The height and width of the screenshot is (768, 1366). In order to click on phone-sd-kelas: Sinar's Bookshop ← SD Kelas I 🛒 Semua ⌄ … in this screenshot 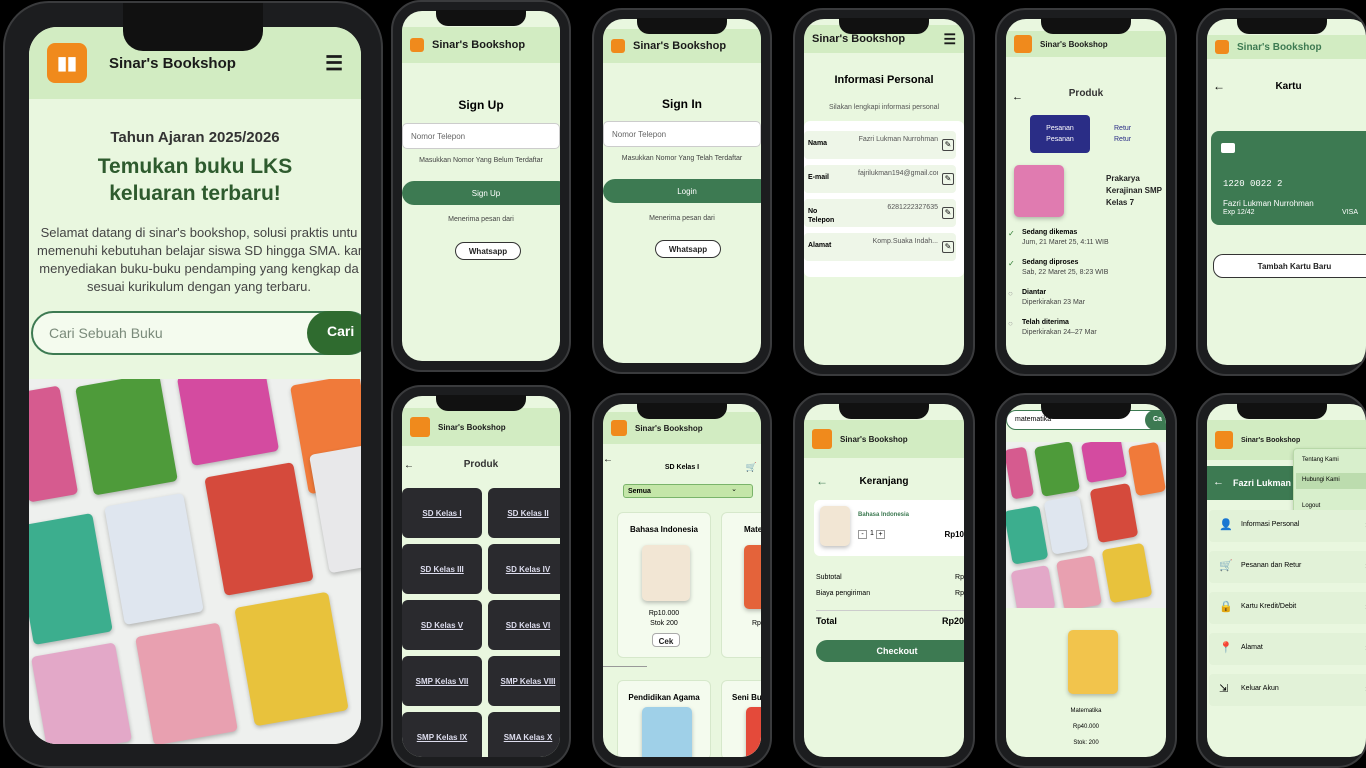, I will do `click(682, 580)`.